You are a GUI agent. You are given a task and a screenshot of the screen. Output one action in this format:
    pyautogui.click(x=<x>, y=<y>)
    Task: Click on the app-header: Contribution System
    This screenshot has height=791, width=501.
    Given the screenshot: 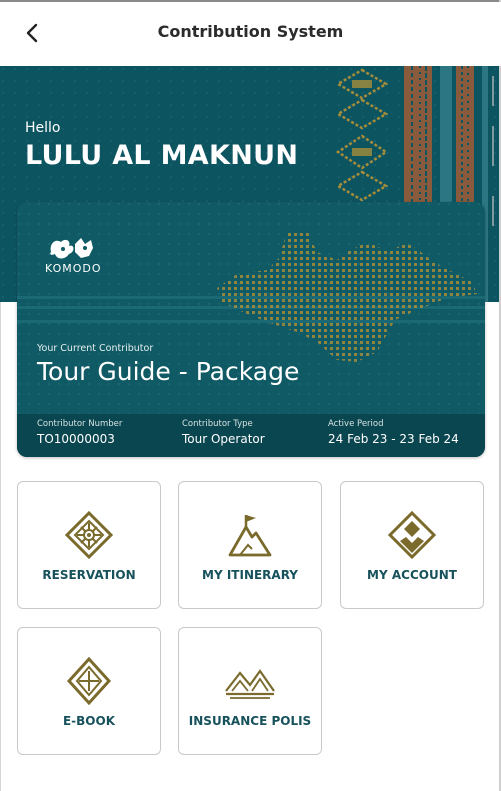 What is the action you would take?
    pyautogui.click(x=250, y=34)
    